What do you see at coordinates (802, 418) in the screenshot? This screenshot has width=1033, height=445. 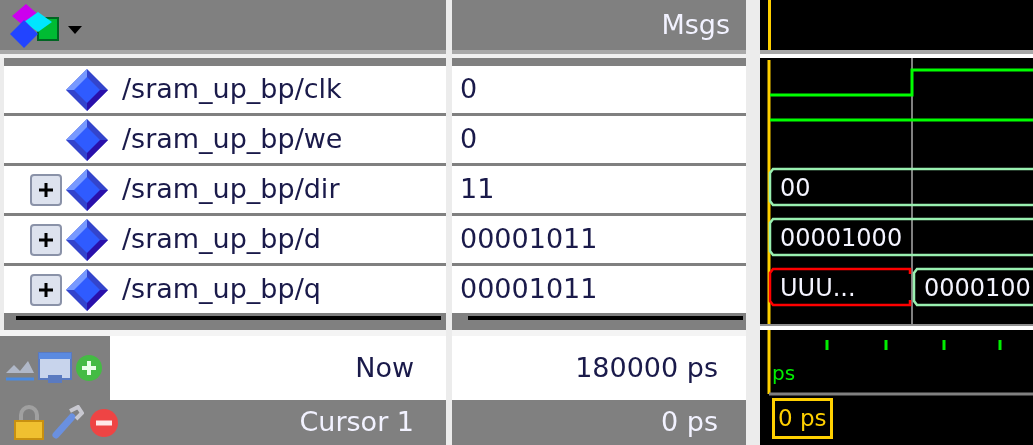 I see `cursor-marker: 0 ps` at bounding box center [802, 418].